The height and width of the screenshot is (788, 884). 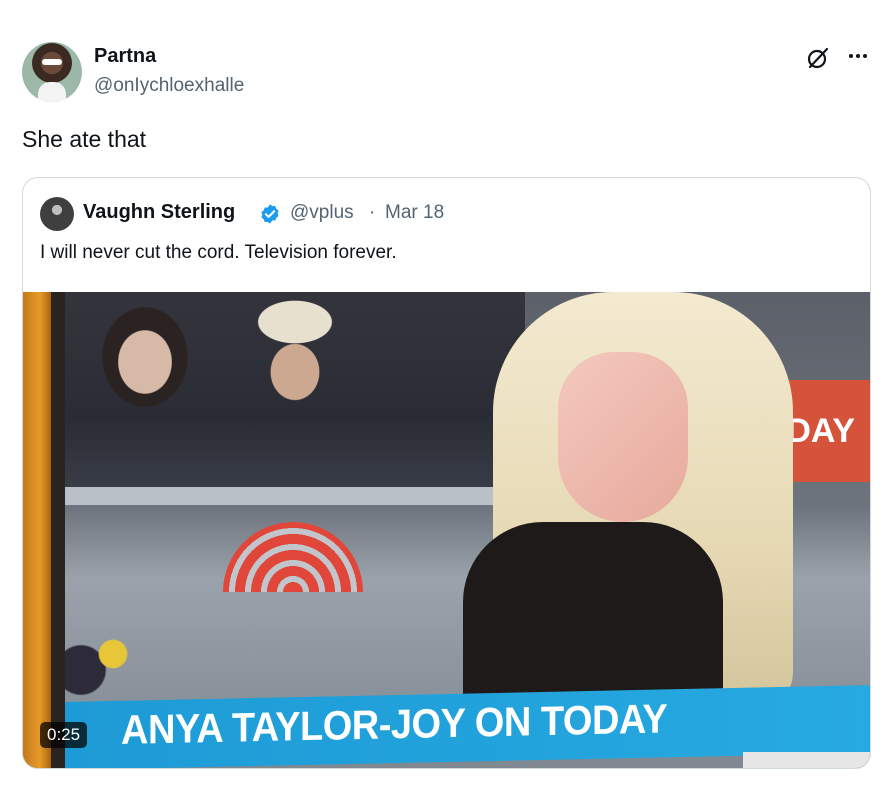 What do you see at coordinates (37, 530) in the screenshot?
I see `tv-edge` at bounding box center [37, 530].